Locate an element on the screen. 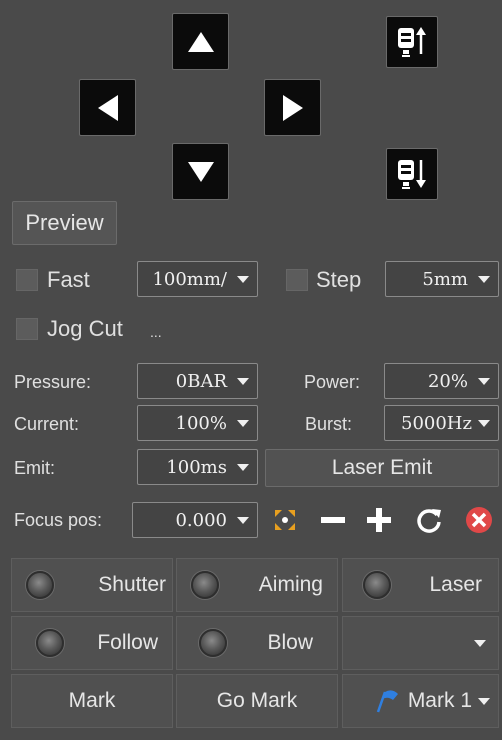  pressure-value: 0BAR is located at coordinates (201, 381).